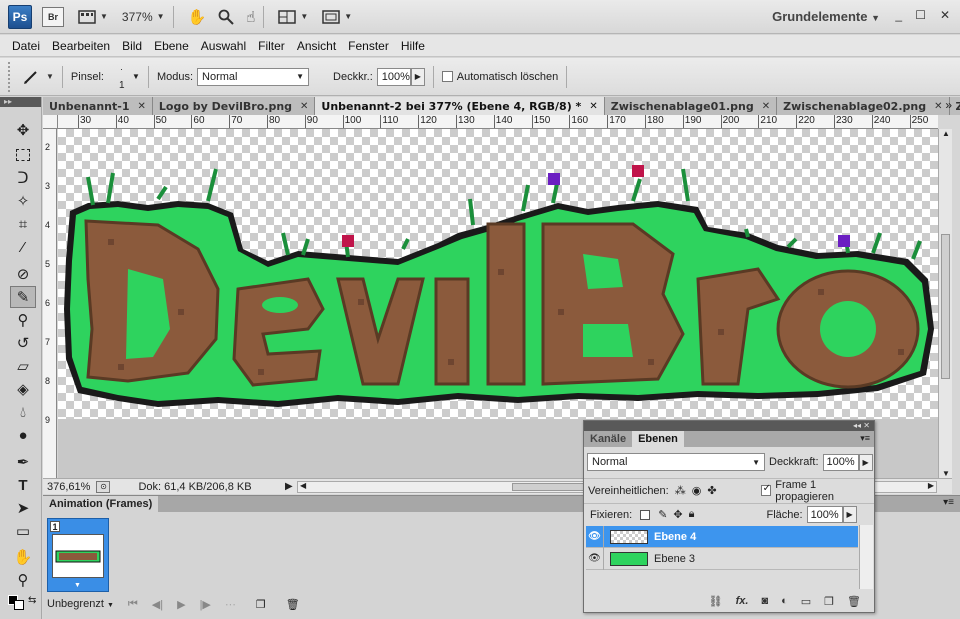  I want to click on layer-opacity-field: 100%, so click(840, 462).